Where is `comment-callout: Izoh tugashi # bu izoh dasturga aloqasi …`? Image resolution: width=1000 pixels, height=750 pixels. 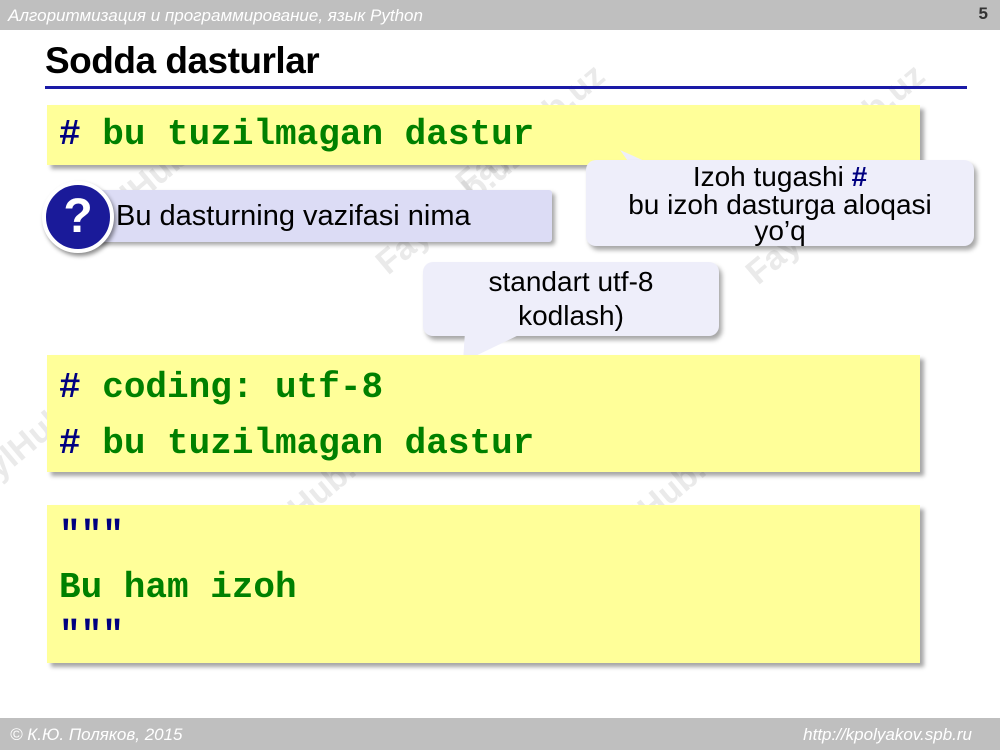 comment-callout: Izoh tugashi # bu izoh dasturga aloqasi … is located at coordinates (780, 203).